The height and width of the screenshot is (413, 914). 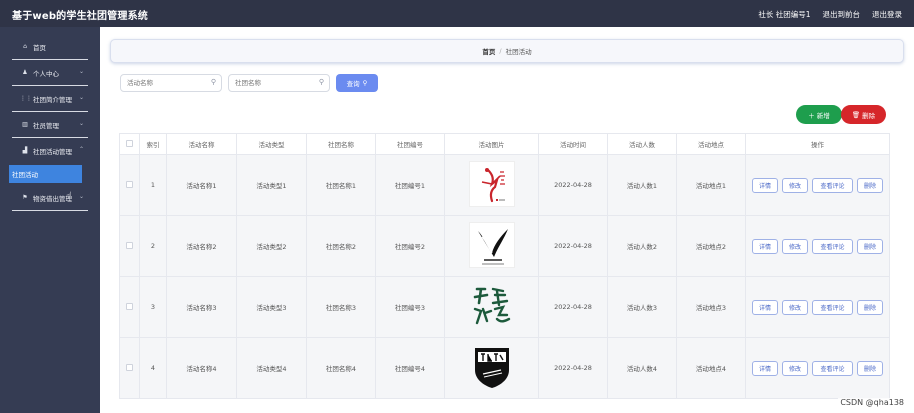 What do you see at coordinates (26, 98) in the screenshot?
I see `grid-icon: ⋮⋮` at bounding box center [26, 98].